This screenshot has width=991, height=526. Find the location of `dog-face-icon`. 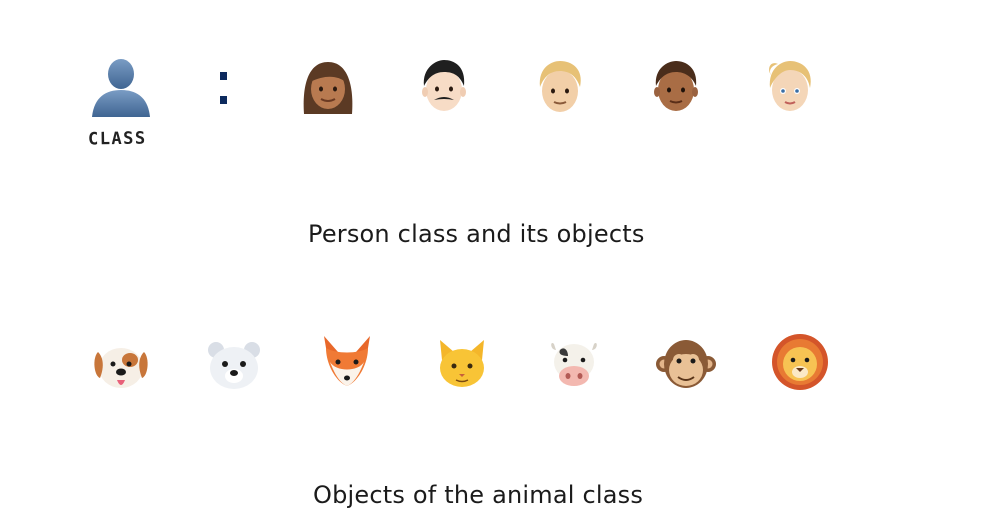

dog-face-icon is located at coordinates (121, 368).